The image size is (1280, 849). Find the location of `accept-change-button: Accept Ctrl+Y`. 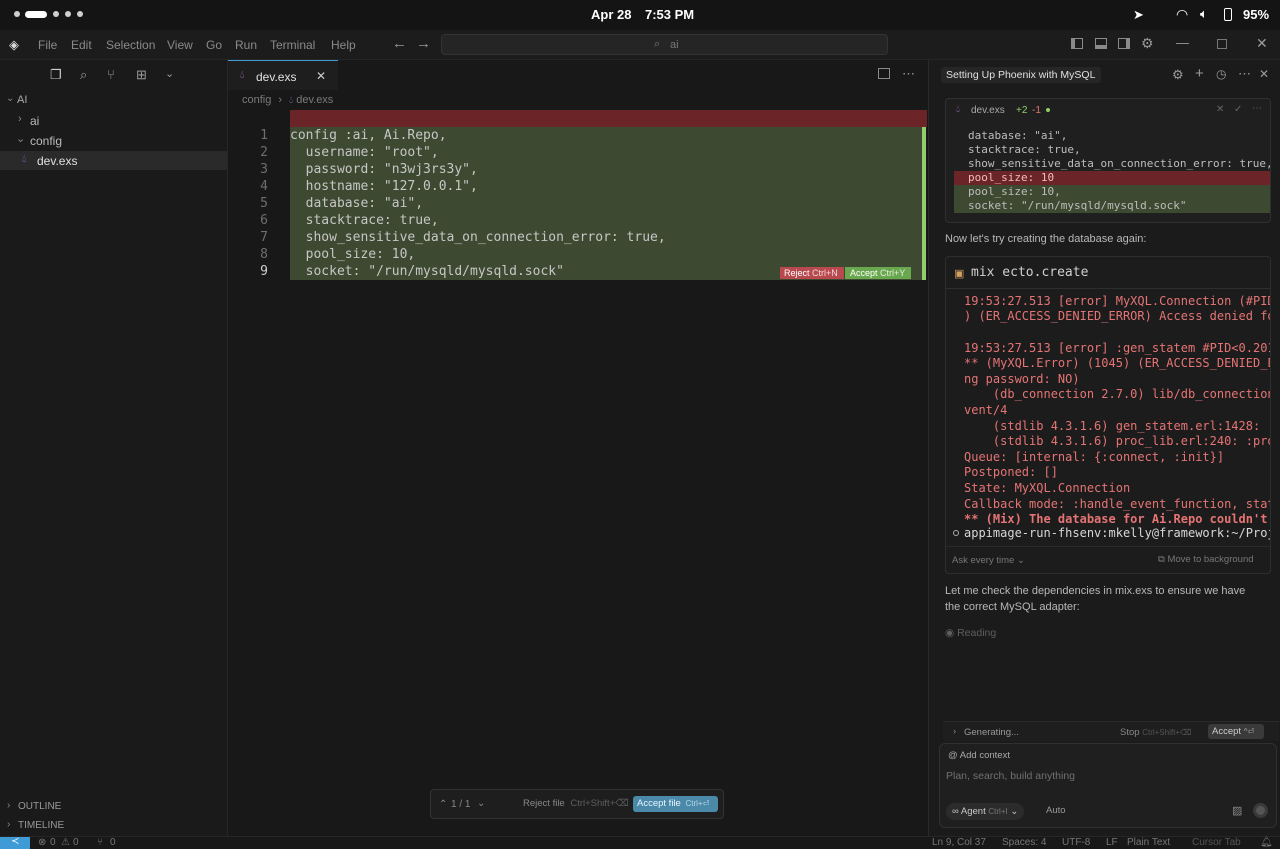

accept-change-button: Accept Ctrl+Y is located at coordinates (878, 273).